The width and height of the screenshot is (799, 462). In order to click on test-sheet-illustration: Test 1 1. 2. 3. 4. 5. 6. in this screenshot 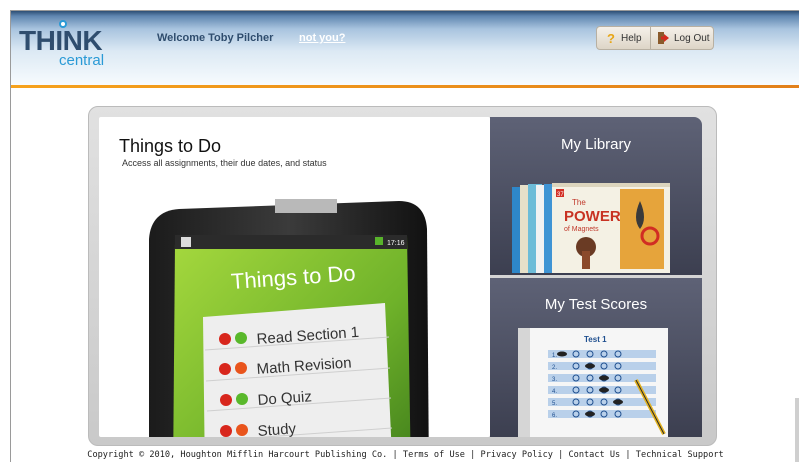, I will do `click(593, 382)`.